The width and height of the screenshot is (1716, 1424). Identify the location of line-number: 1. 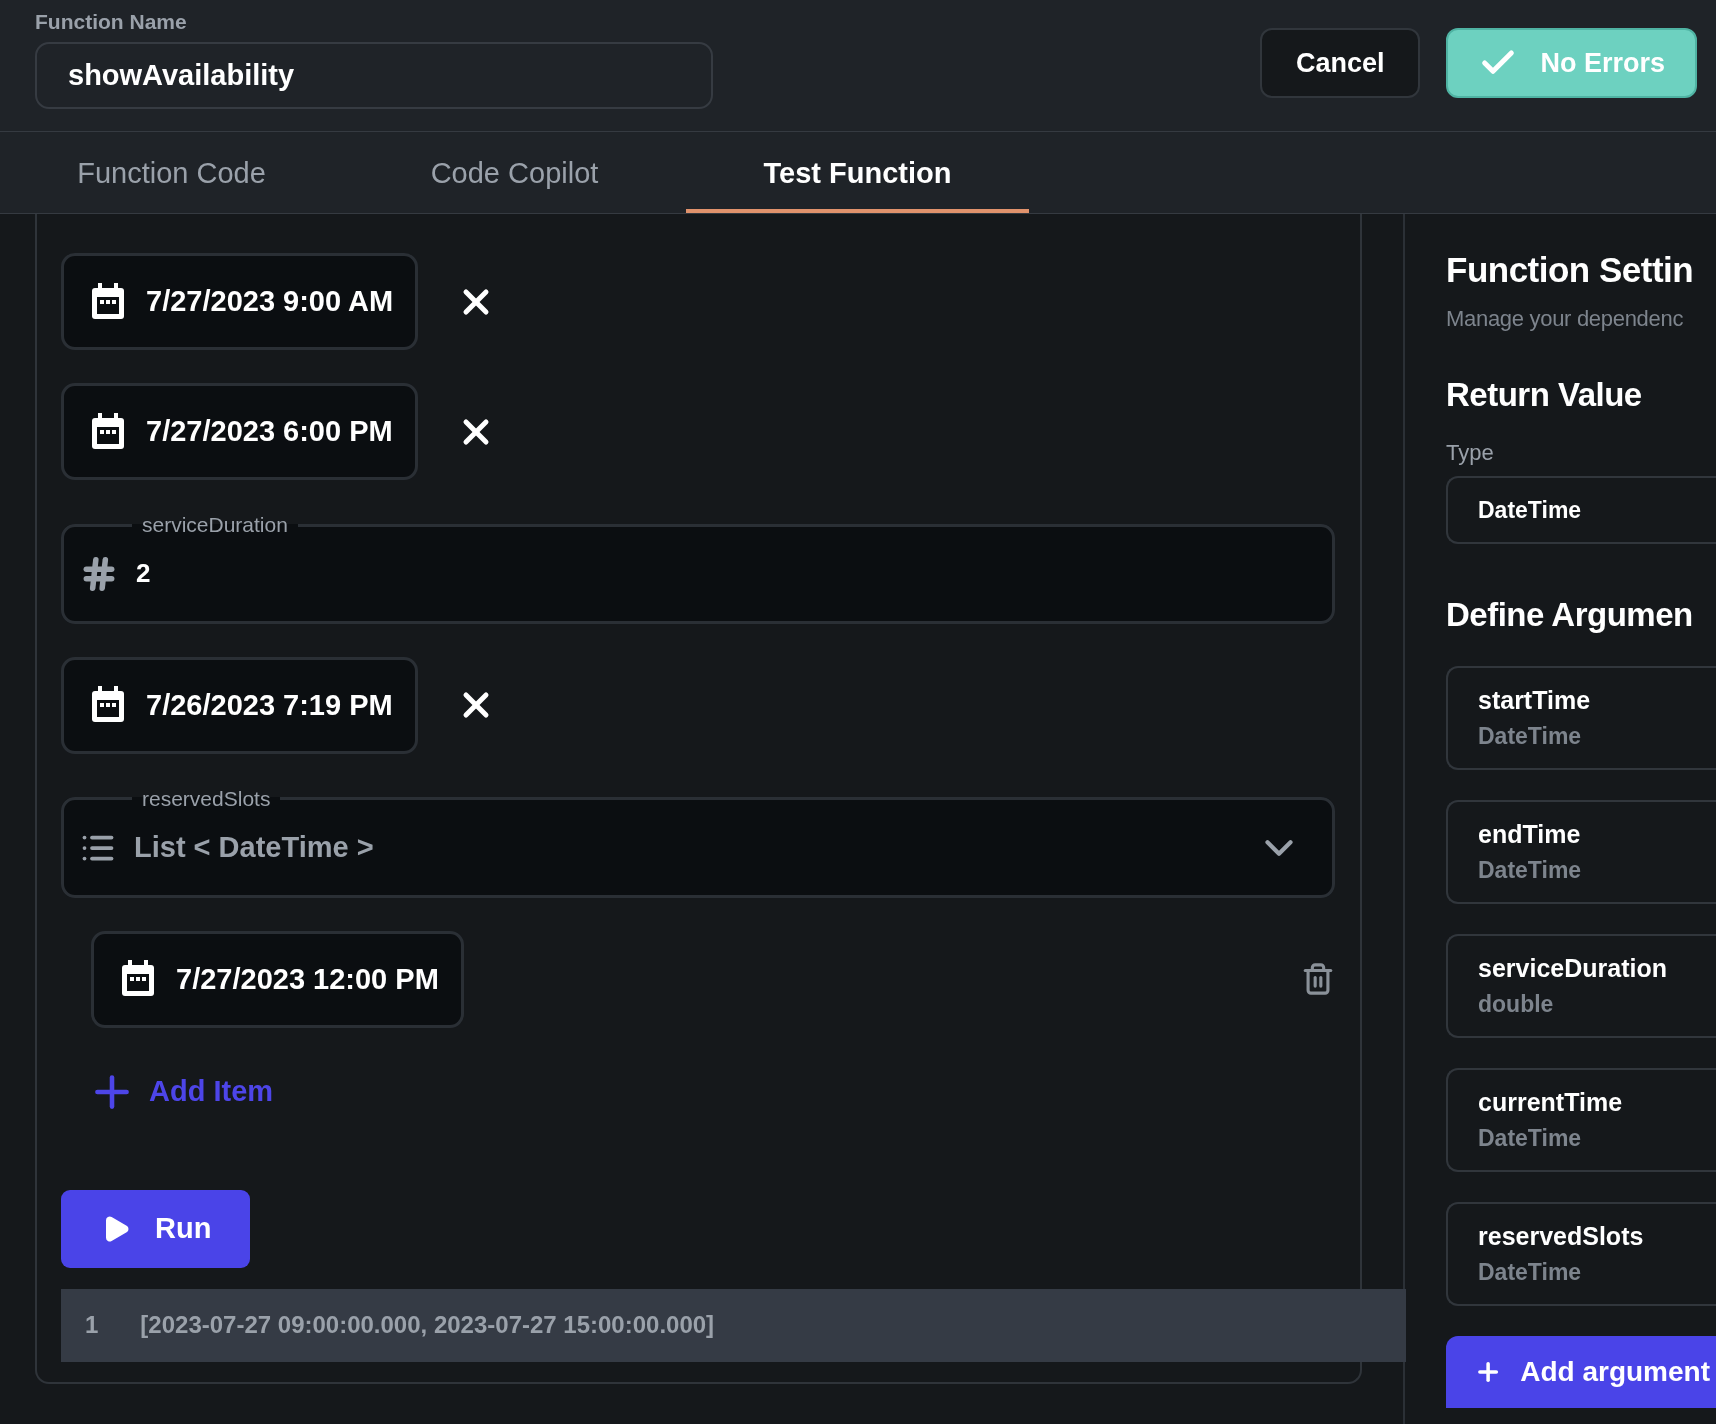
(92, 1325).